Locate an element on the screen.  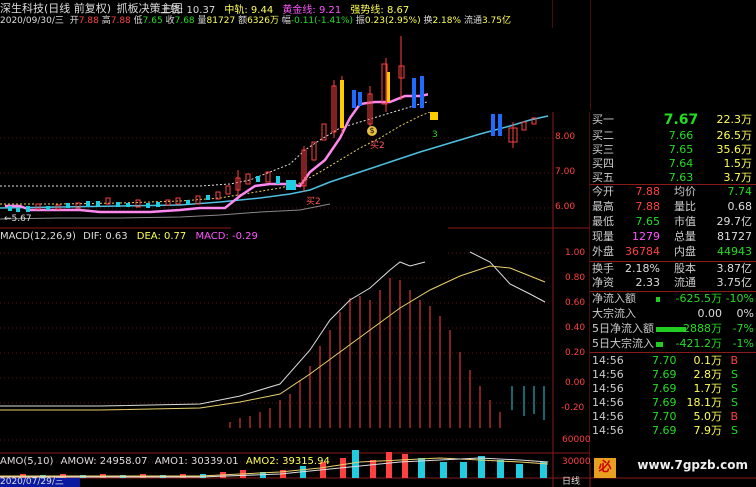
macd-dea: DEA: 0.77 is located at coordinates (161, 236).